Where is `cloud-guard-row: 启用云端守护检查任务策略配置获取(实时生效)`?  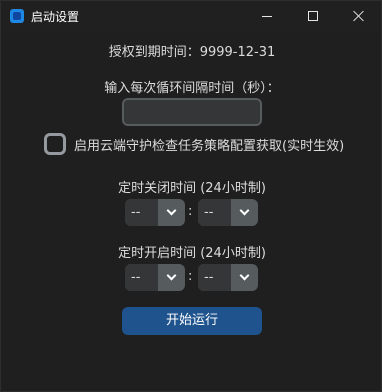
cloud-guard-row: 启用云端守护检查任务策略配置获取(实时生效) is located at coordinates (194, 144).